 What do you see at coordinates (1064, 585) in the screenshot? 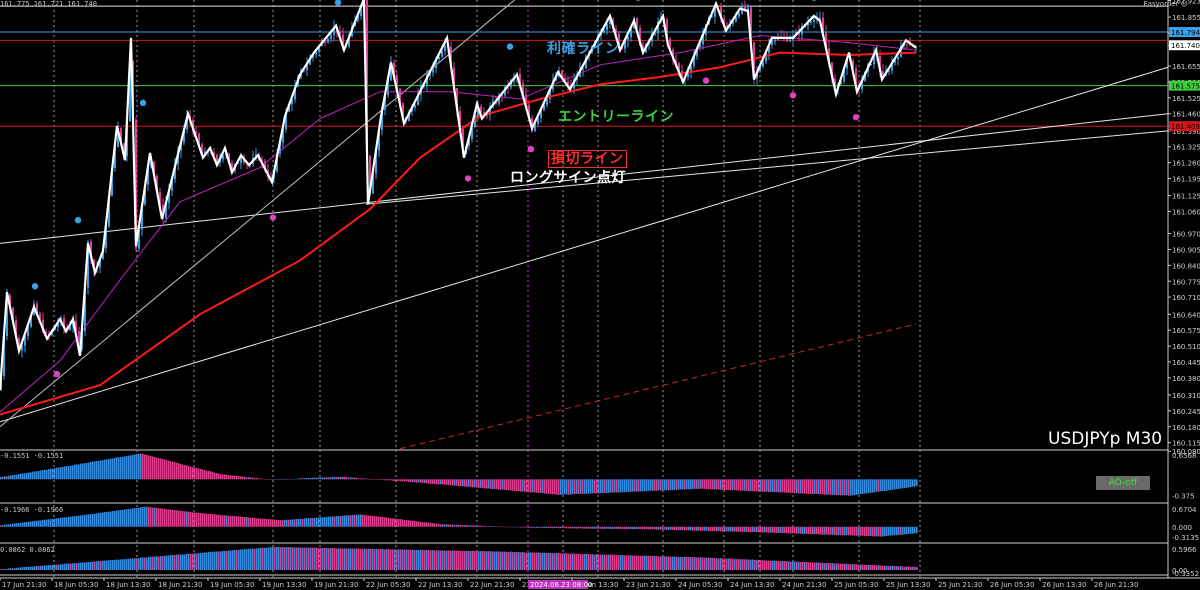
I see `x-tick-label: 26 Jun 13:30` at bounding box center [1064, 585].